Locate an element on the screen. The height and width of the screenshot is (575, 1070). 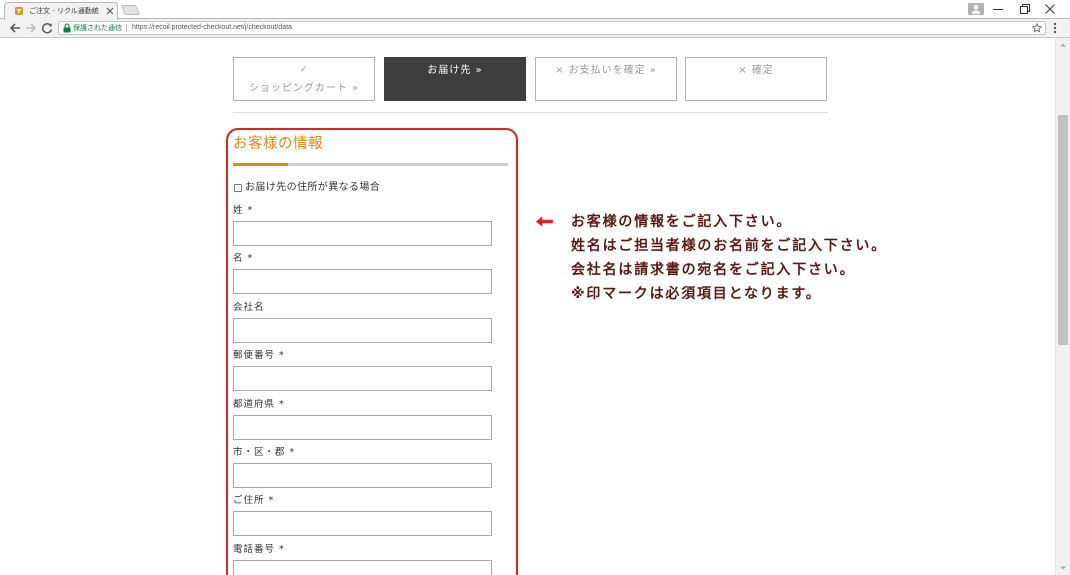
field-label-text: 姓 is located at coordinates (238, 210).